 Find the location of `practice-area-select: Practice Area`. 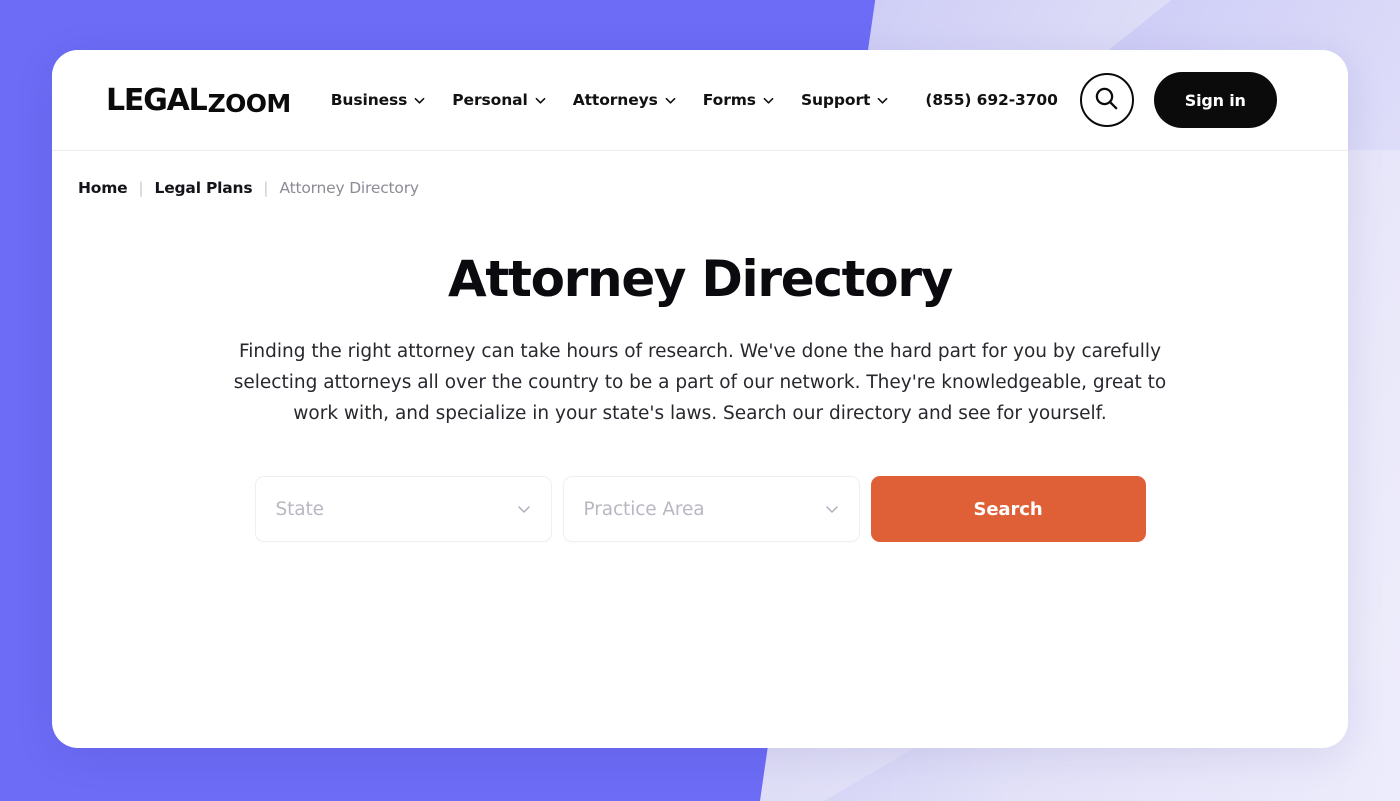

practice-area-select: Practice Area is located at coordinates (711, 509).